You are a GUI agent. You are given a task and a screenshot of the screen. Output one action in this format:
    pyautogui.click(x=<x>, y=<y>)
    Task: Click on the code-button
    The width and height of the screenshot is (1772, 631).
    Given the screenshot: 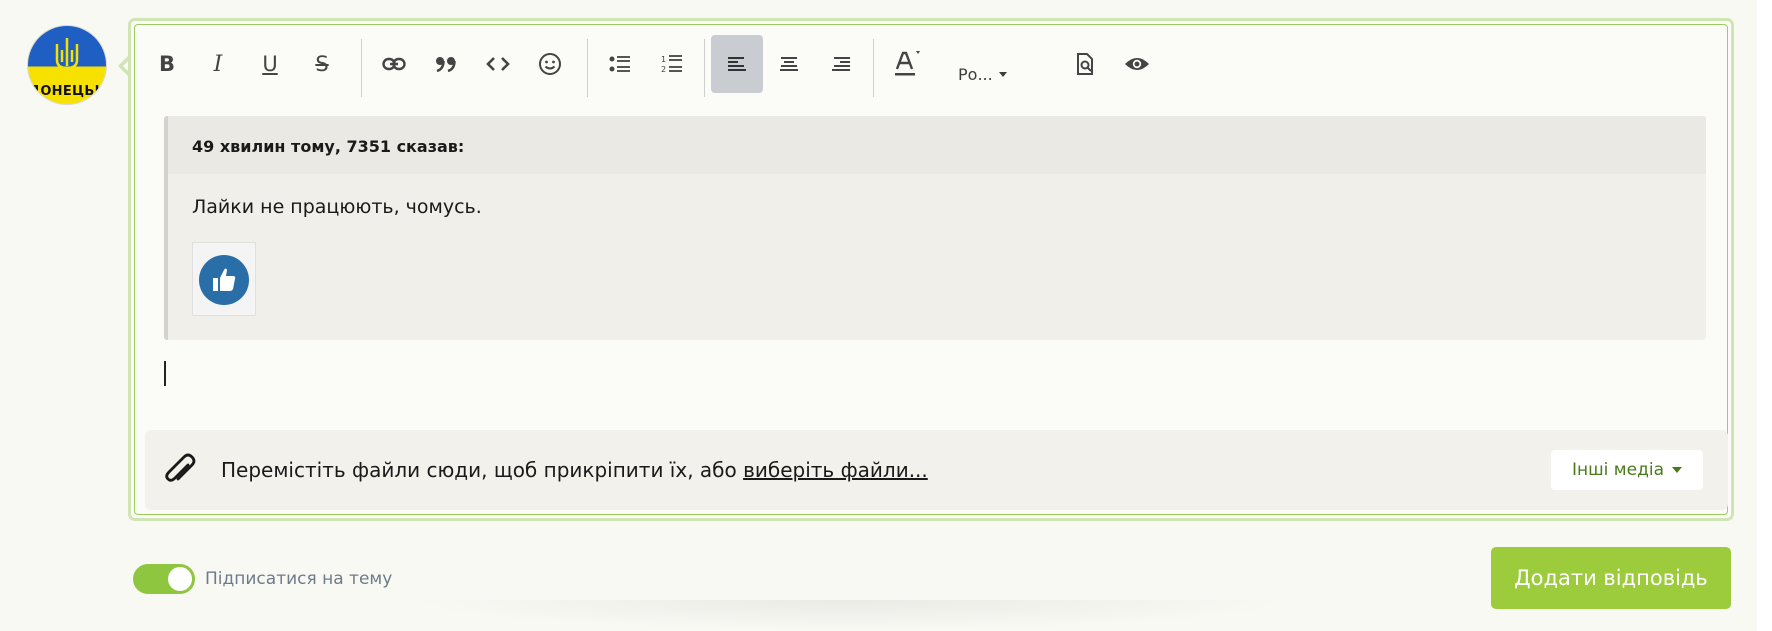 What is the action you would take?
    pyautogui.click(x=498, y=64)
    